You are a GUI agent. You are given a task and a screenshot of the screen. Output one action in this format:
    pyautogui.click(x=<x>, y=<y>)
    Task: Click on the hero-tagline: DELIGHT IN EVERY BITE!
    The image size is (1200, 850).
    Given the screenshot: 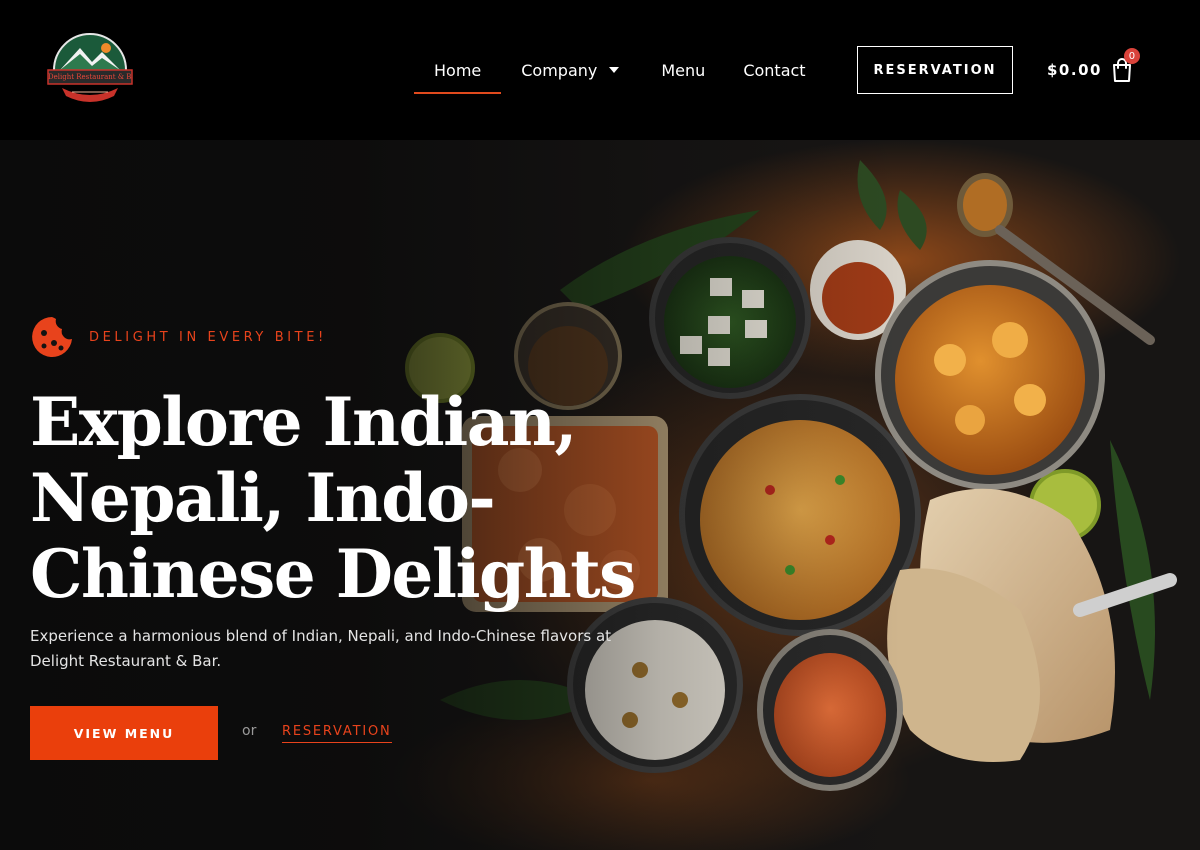 What is the action you would take?
    pyautogui.click(x=178, y=337)
    